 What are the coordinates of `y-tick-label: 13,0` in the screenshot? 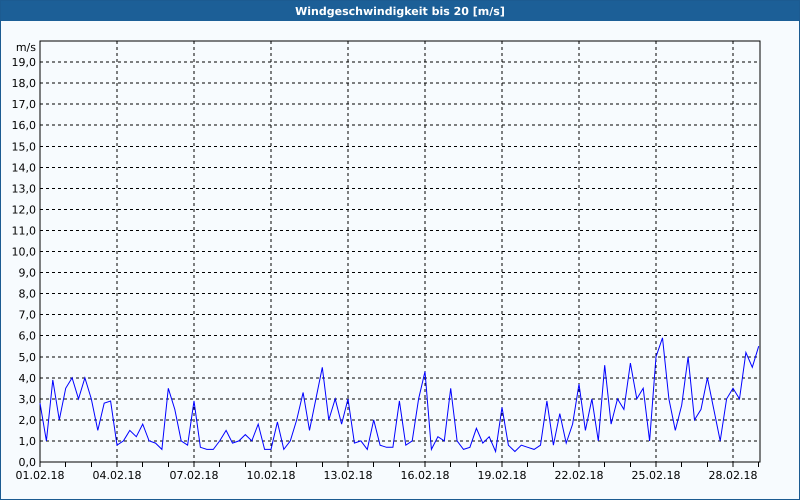 It's located at (24, 189).